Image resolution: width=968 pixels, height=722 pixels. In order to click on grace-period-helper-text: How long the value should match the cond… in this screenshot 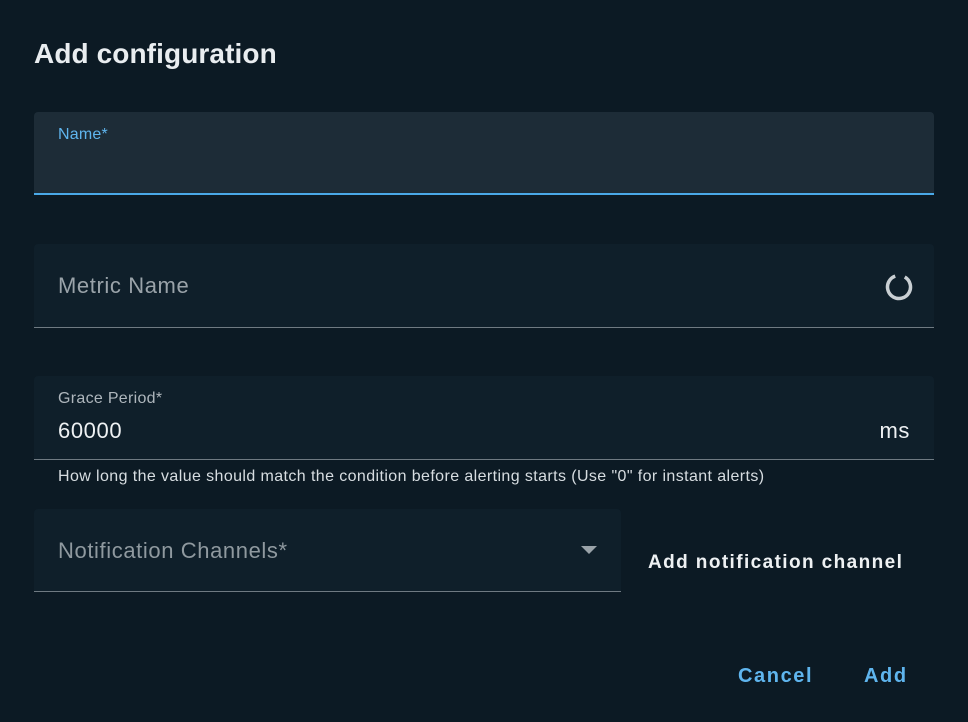, I will do `click(411, 476)`.